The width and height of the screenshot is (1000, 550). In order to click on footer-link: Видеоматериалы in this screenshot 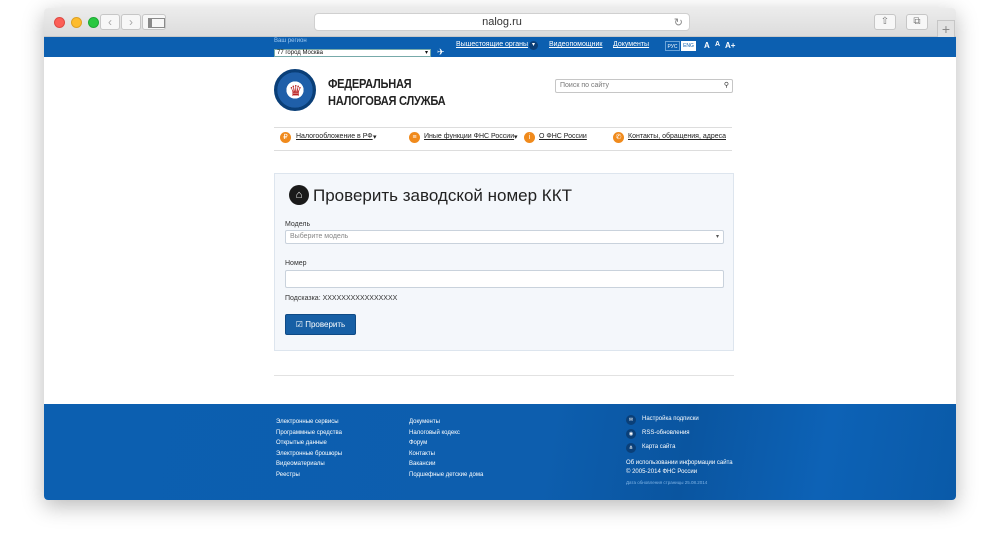, I will do `click(309, 464)`.